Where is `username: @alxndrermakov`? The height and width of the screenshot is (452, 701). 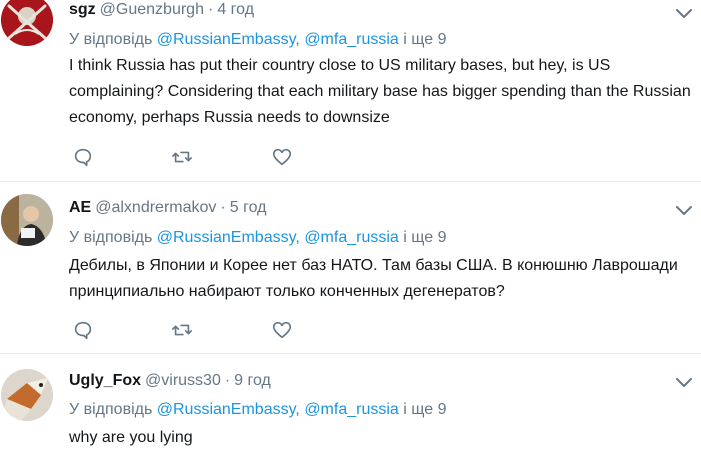 username: @alxndrermakov is located at coordinates (155, 207).